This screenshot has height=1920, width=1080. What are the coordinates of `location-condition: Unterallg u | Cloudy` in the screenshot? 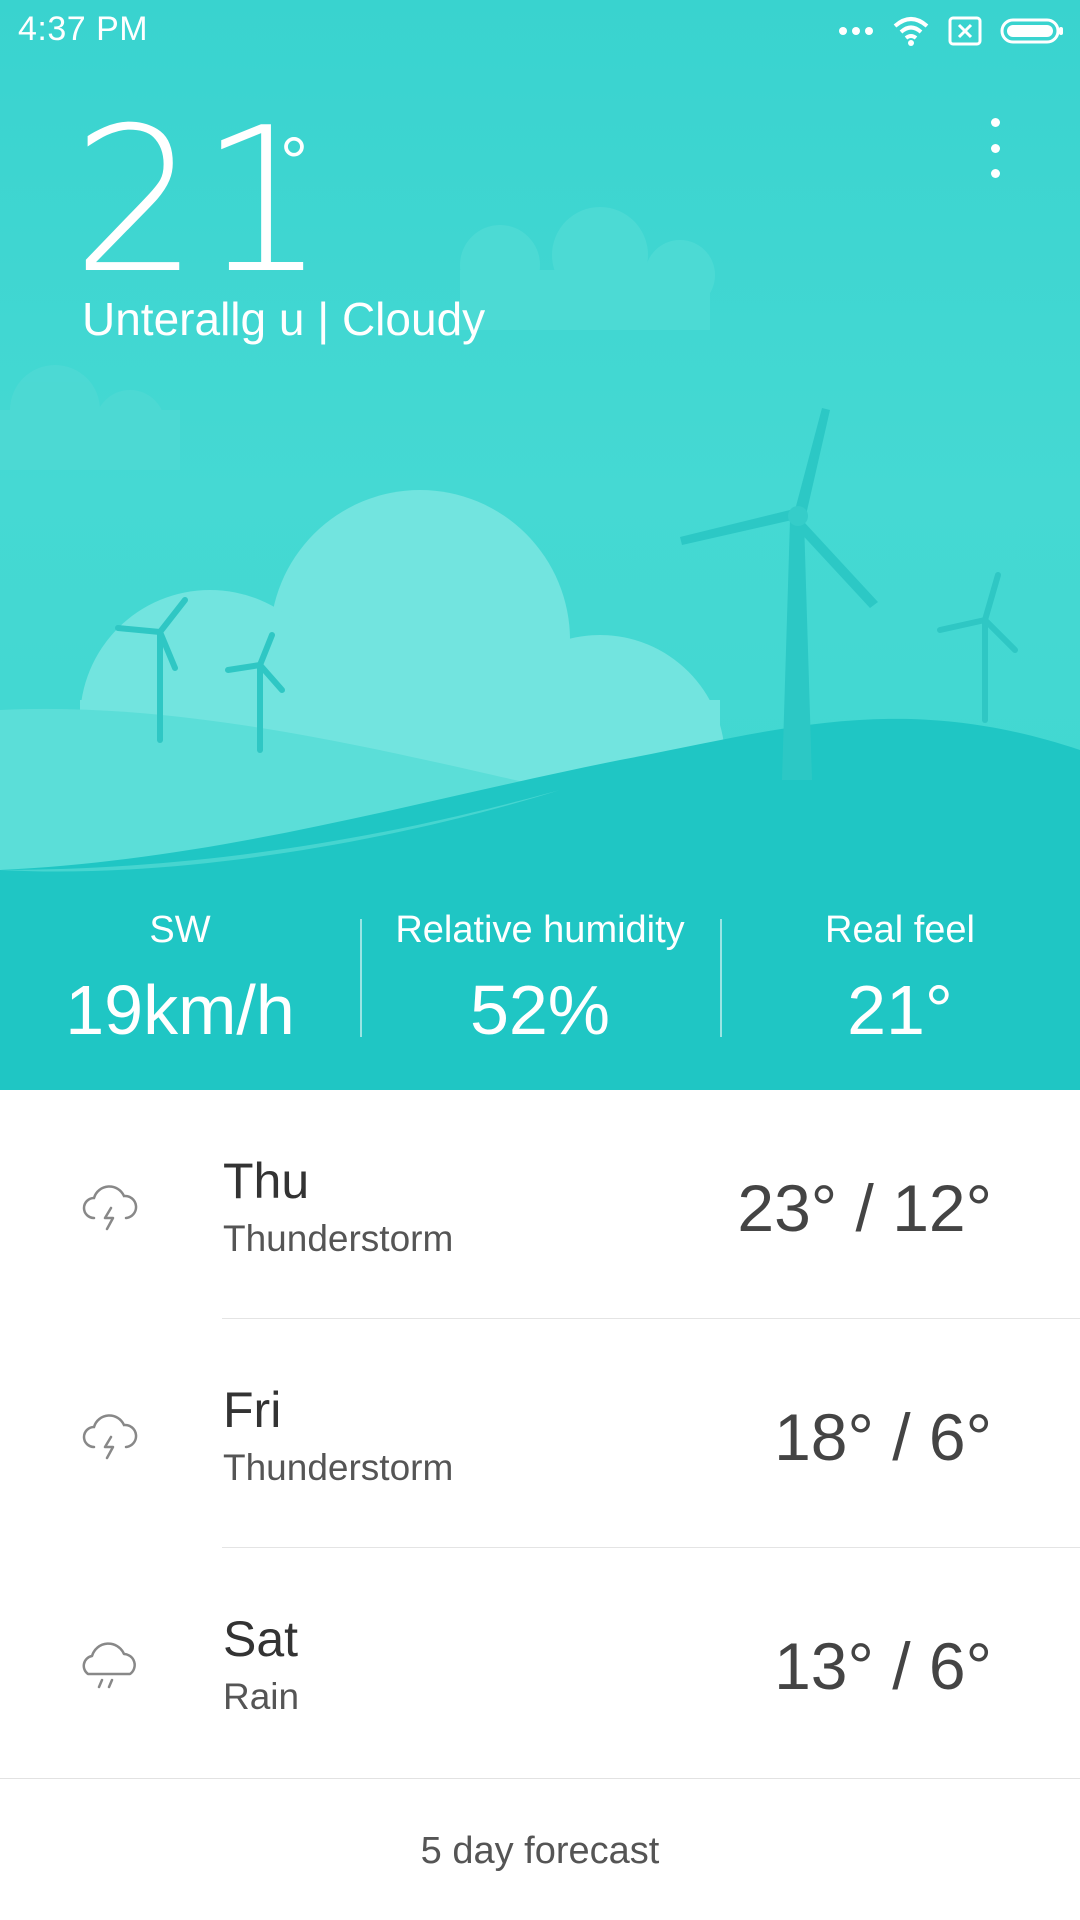 It's located at (283, 319).